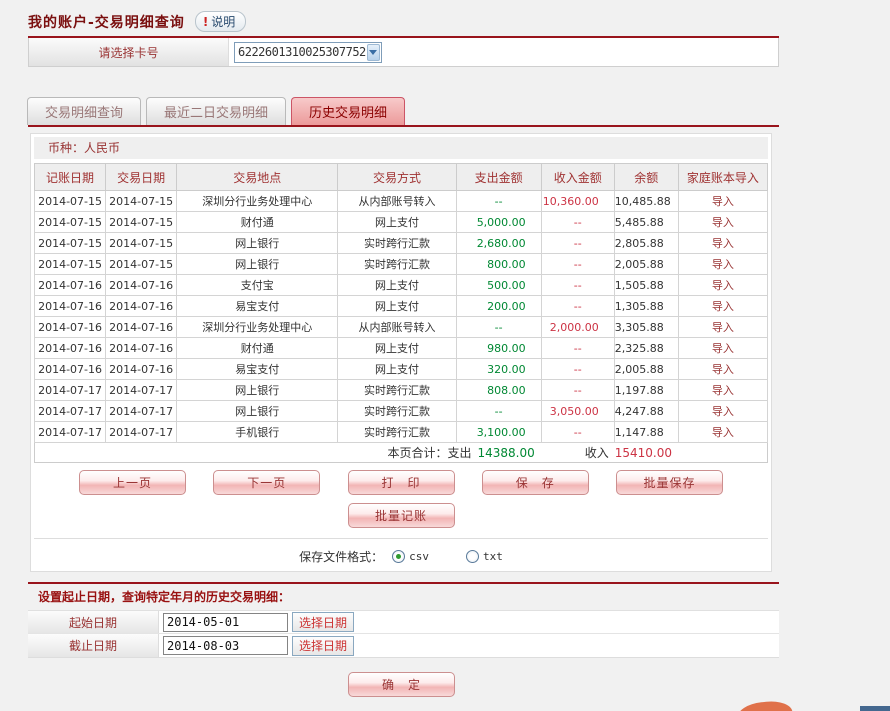 Image resolution: width=890 pixels, height=711 pixels. Describe the element at coordinates (225, 645) in the screenshot. I see `end-date-input` at that location.